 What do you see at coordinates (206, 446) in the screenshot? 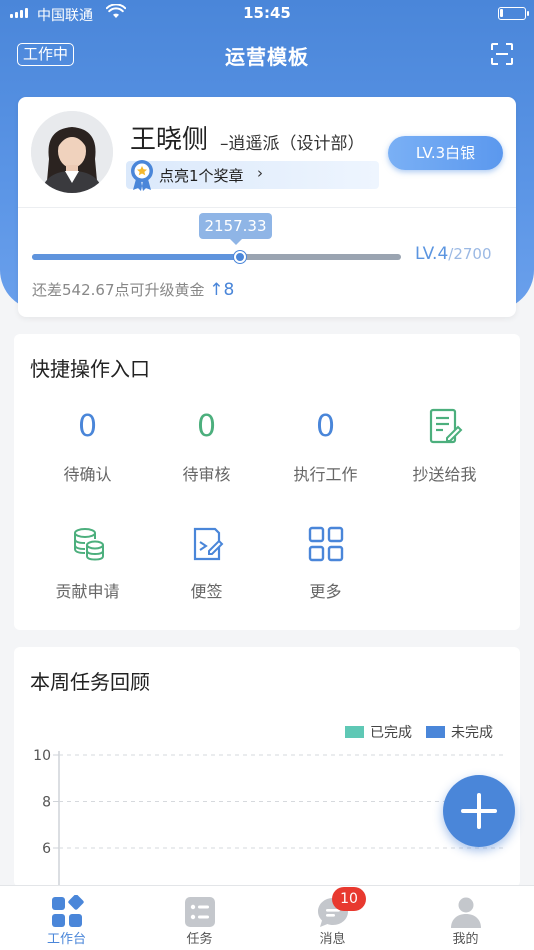
I see `quick-item-pending-review: 0 待审核` at bounding box center [206, 446].